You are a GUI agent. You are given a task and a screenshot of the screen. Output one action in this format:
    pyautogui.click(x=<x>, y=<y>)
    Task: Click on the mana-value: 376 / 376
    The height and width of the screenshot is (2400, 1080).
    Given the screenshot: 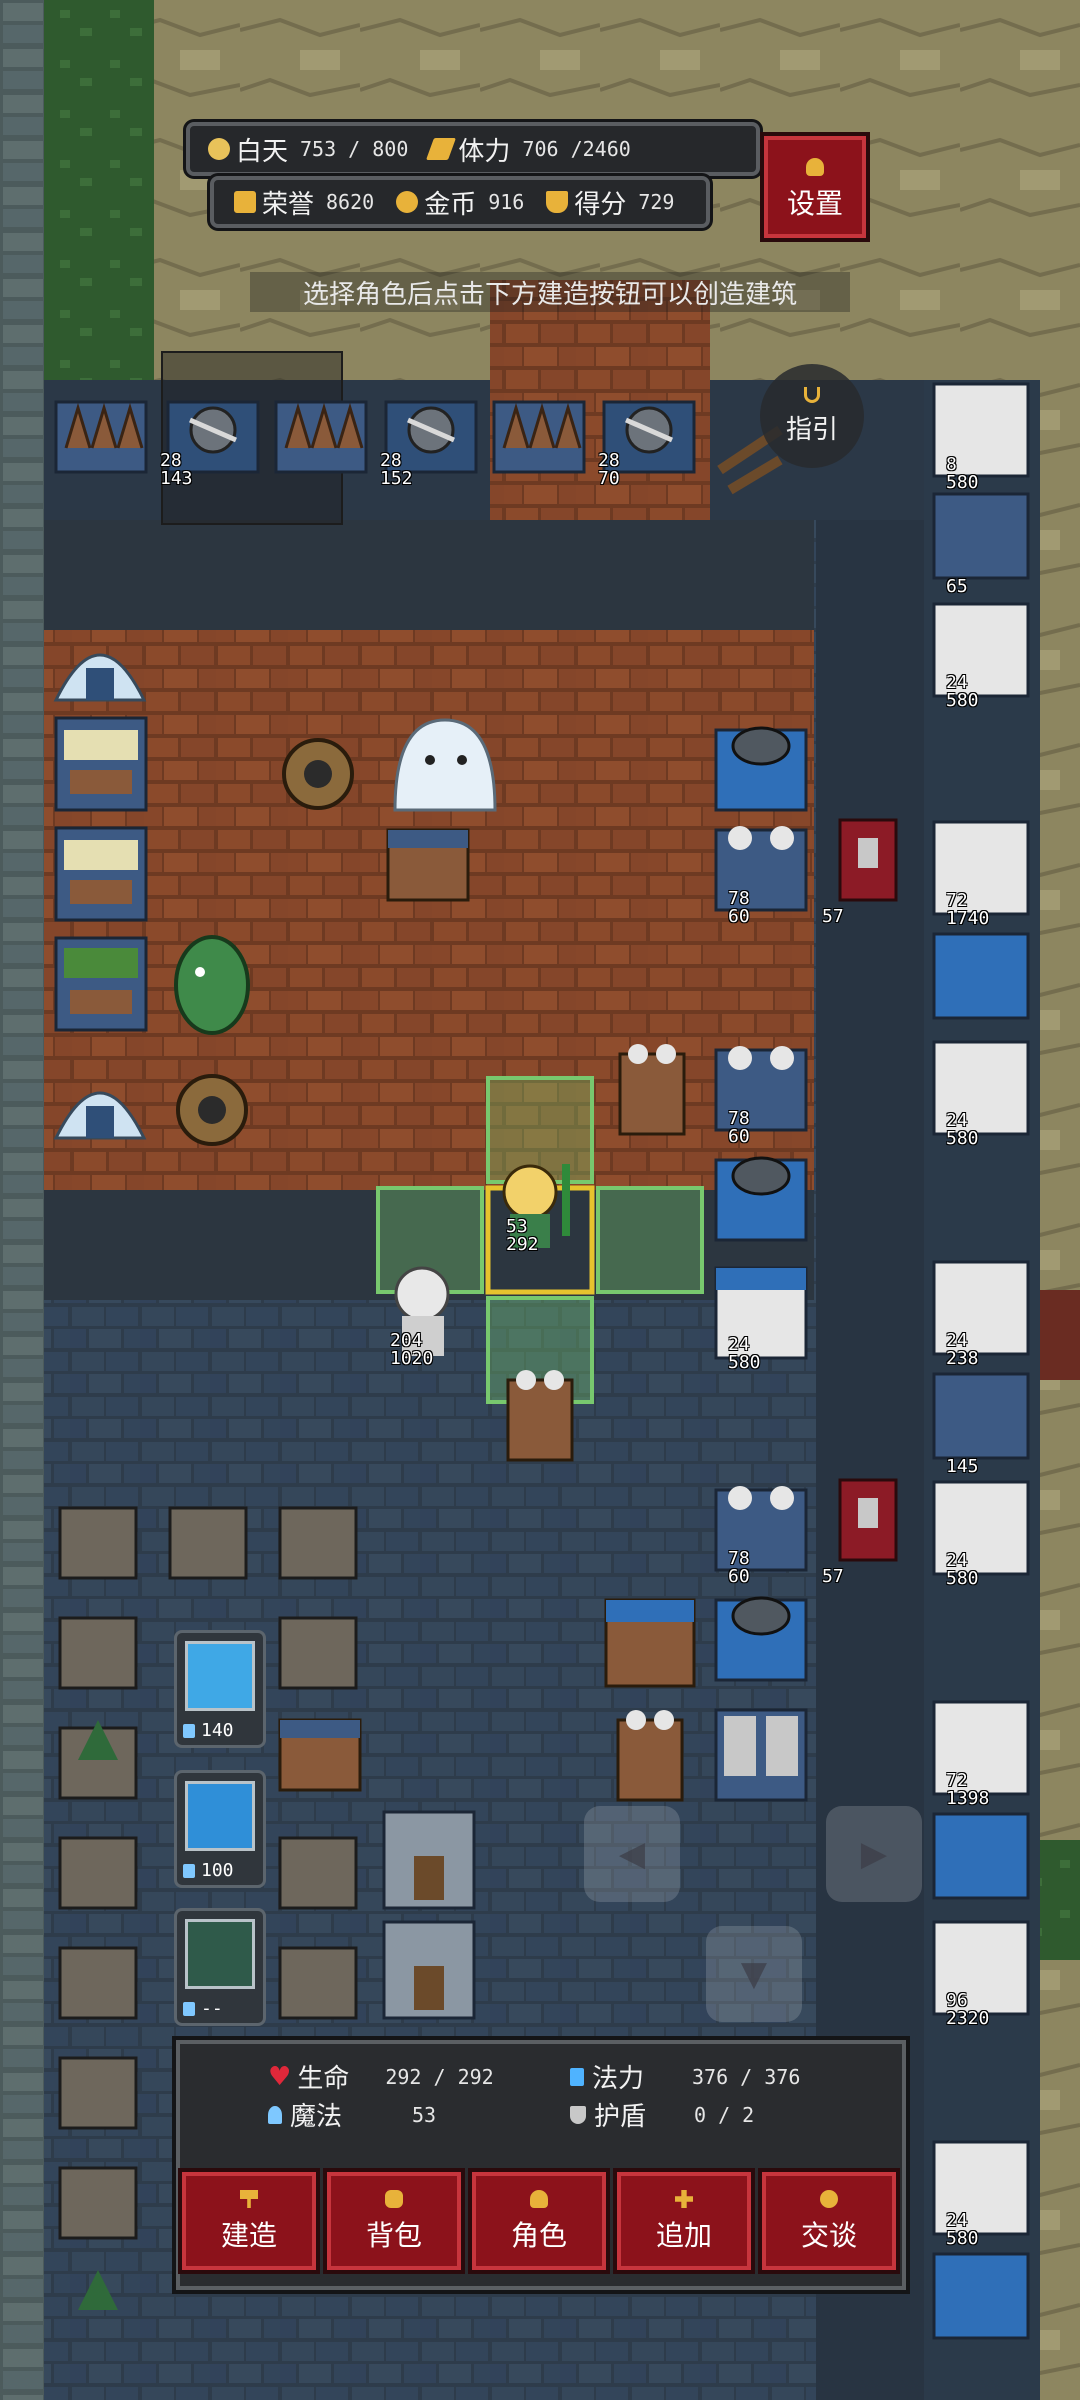 What is the action you would take?
    pyautogui.click(x=746, y=2076)
    